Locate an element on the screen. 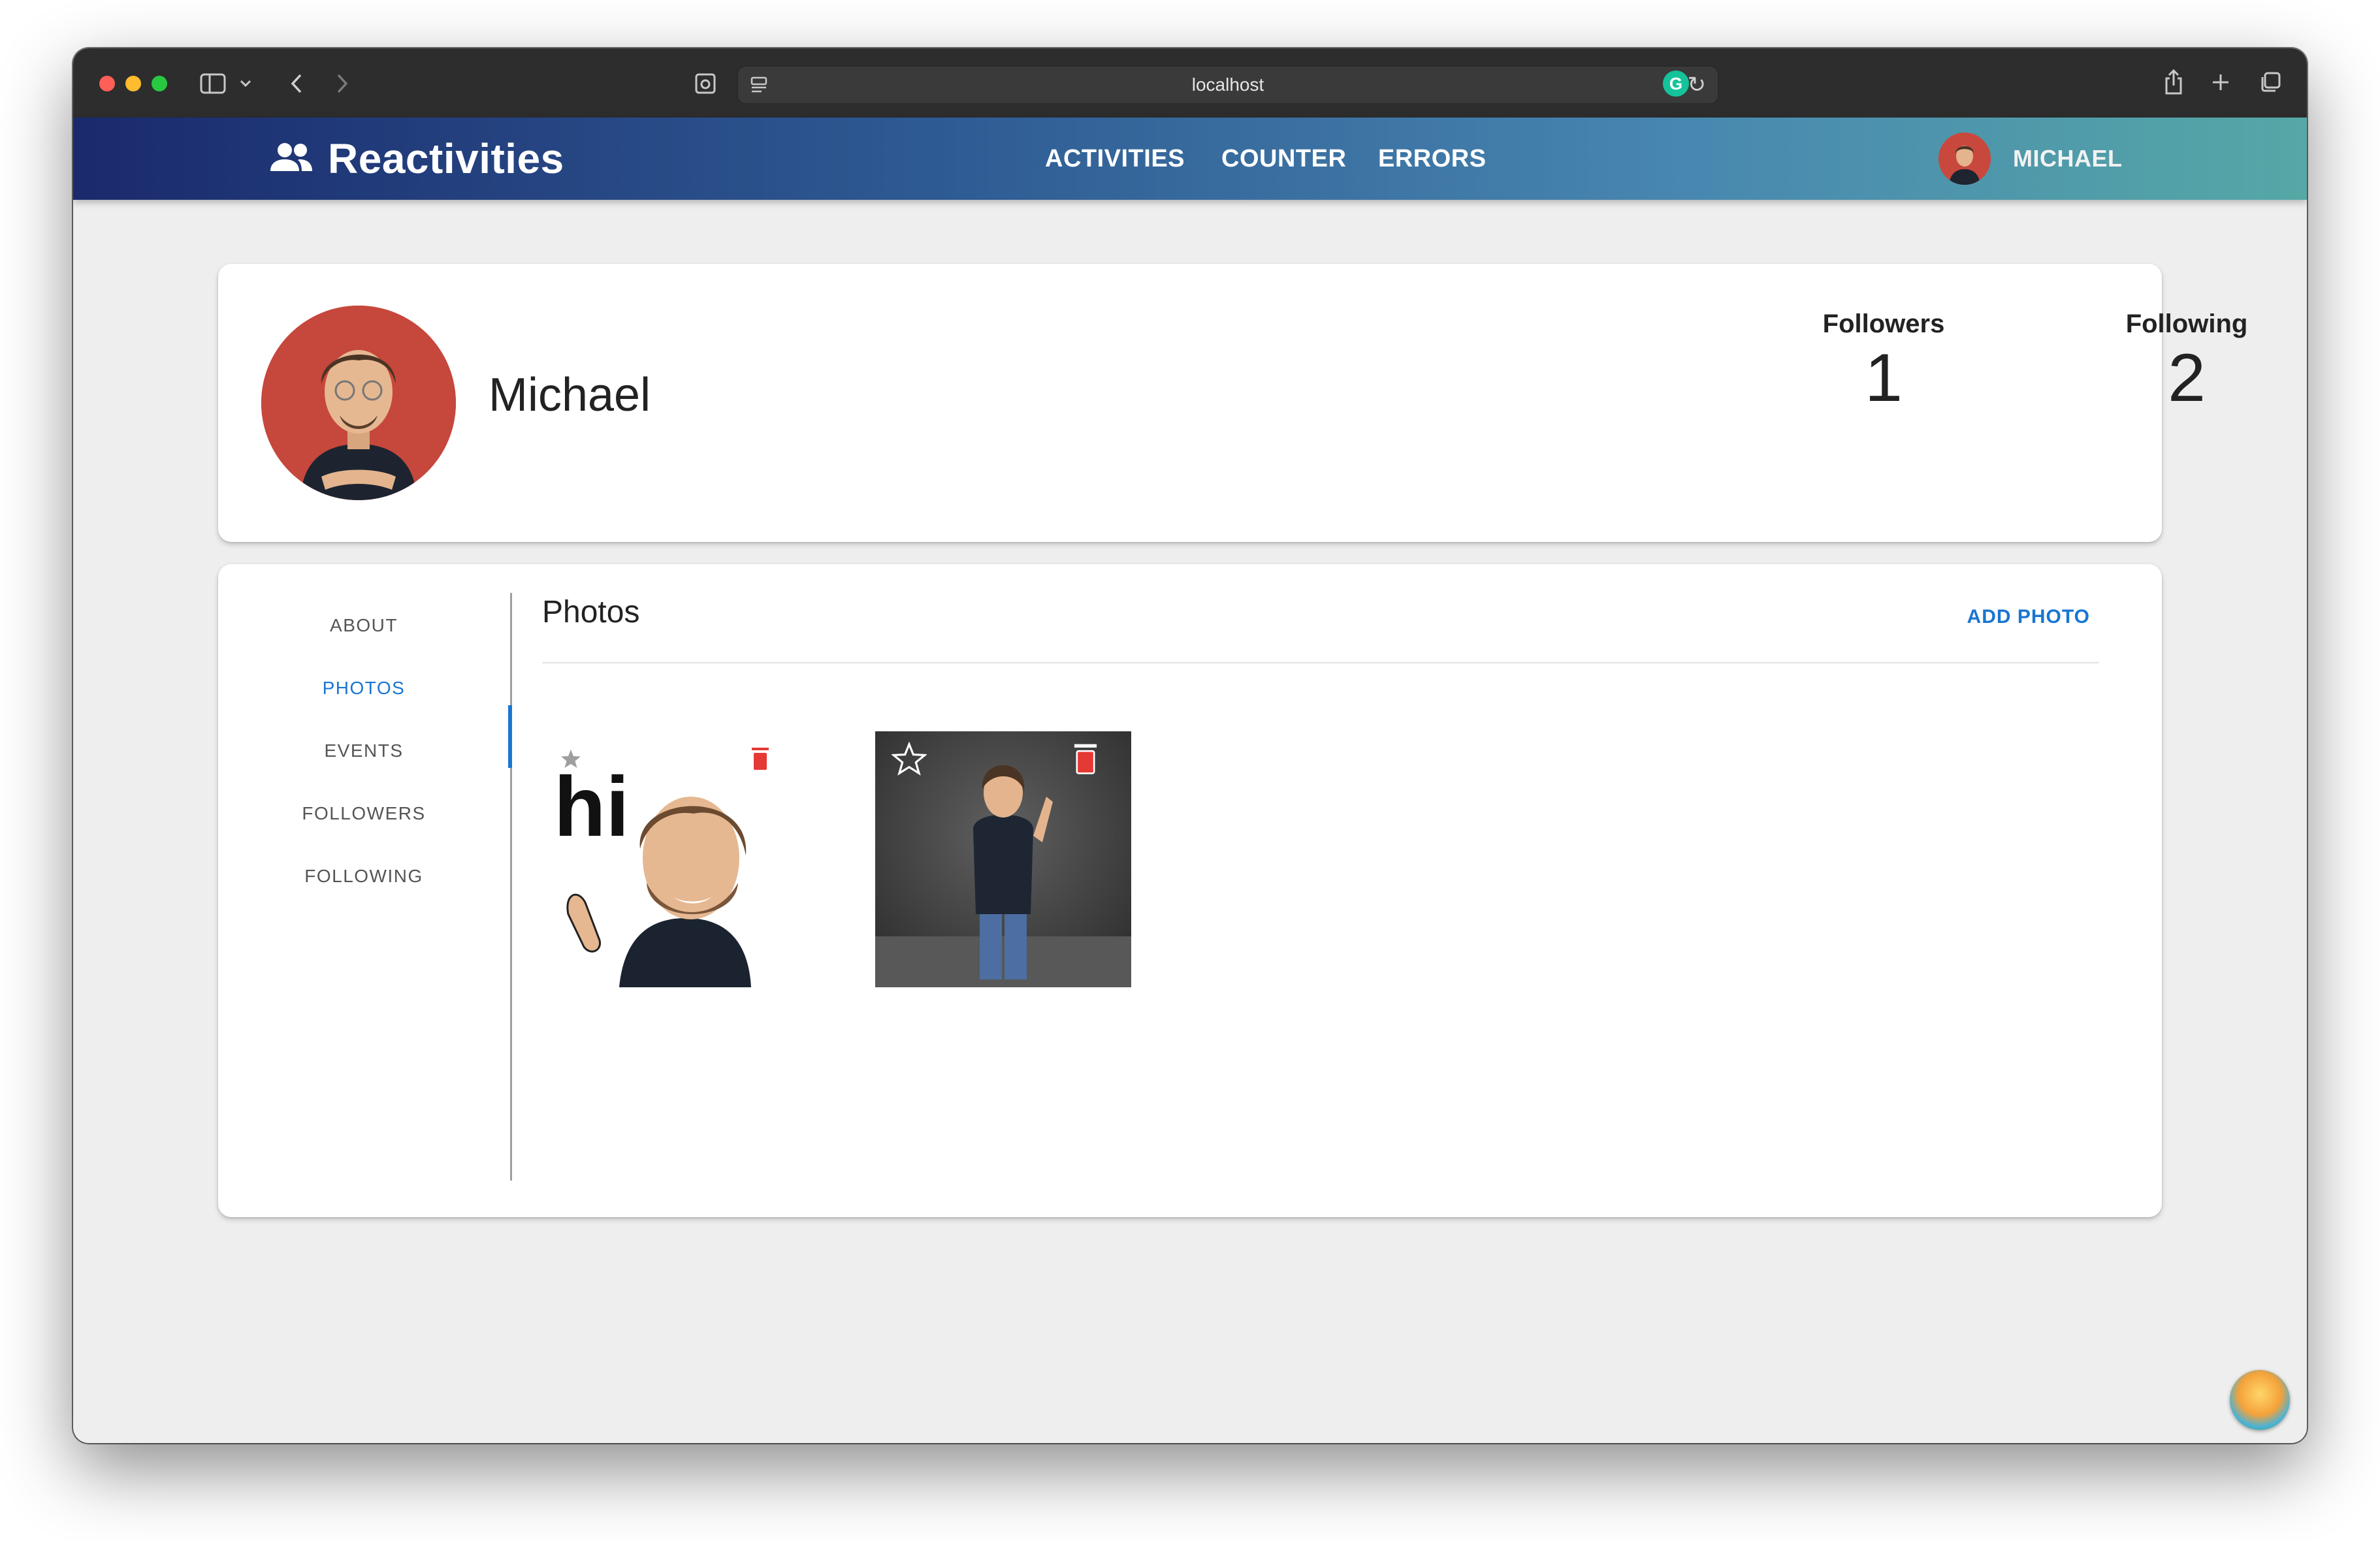 This screenshot has height=1541, width=2380. browser-toolbar: localhost ↻ G is located at coordinates (1190, 83).